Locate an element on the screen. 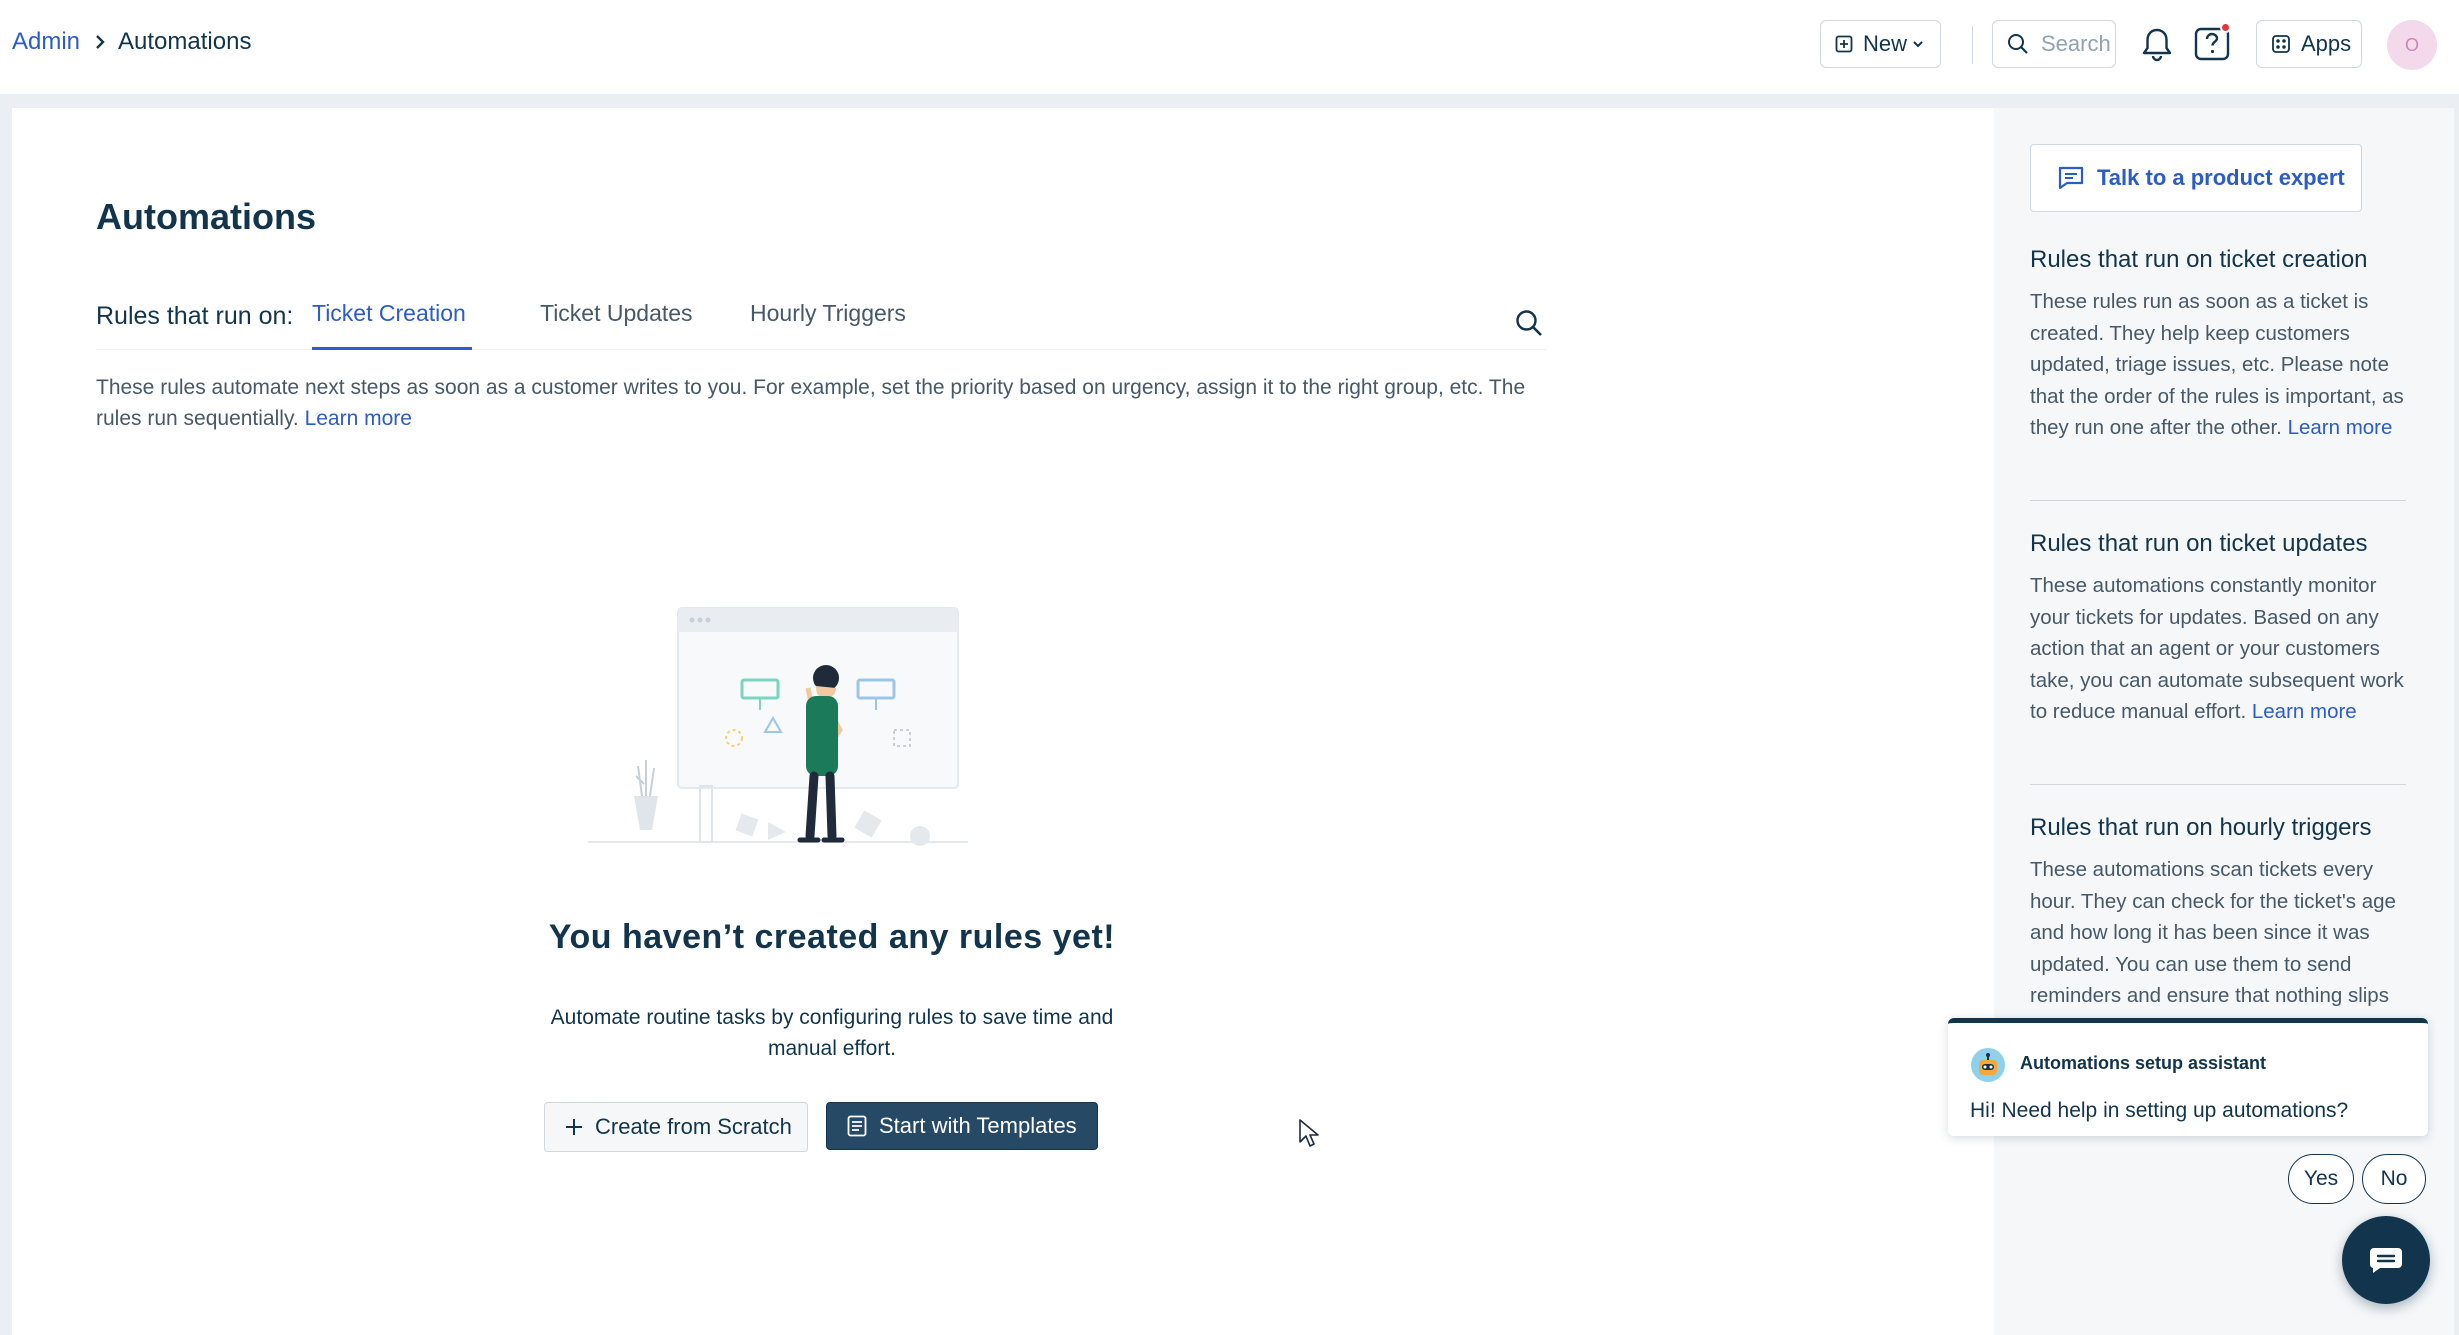  tabs-label: Rules that run on: is located at coordinates (195, 316).